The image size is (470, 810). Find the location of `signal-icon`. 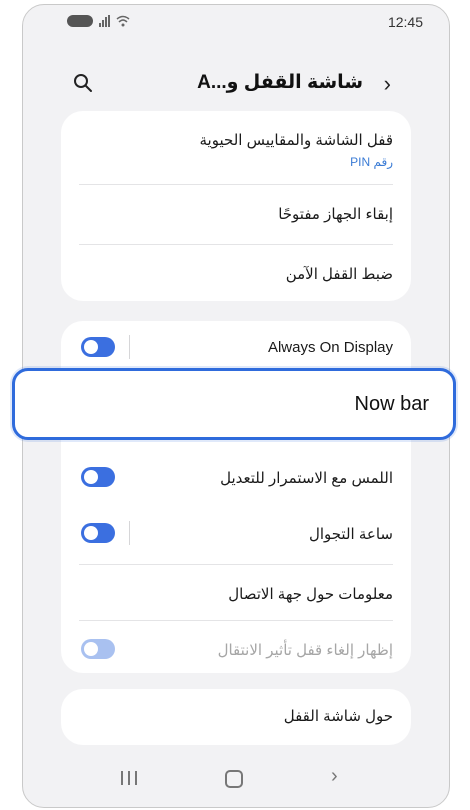

signal-icon is located at coordinates (104, 21).